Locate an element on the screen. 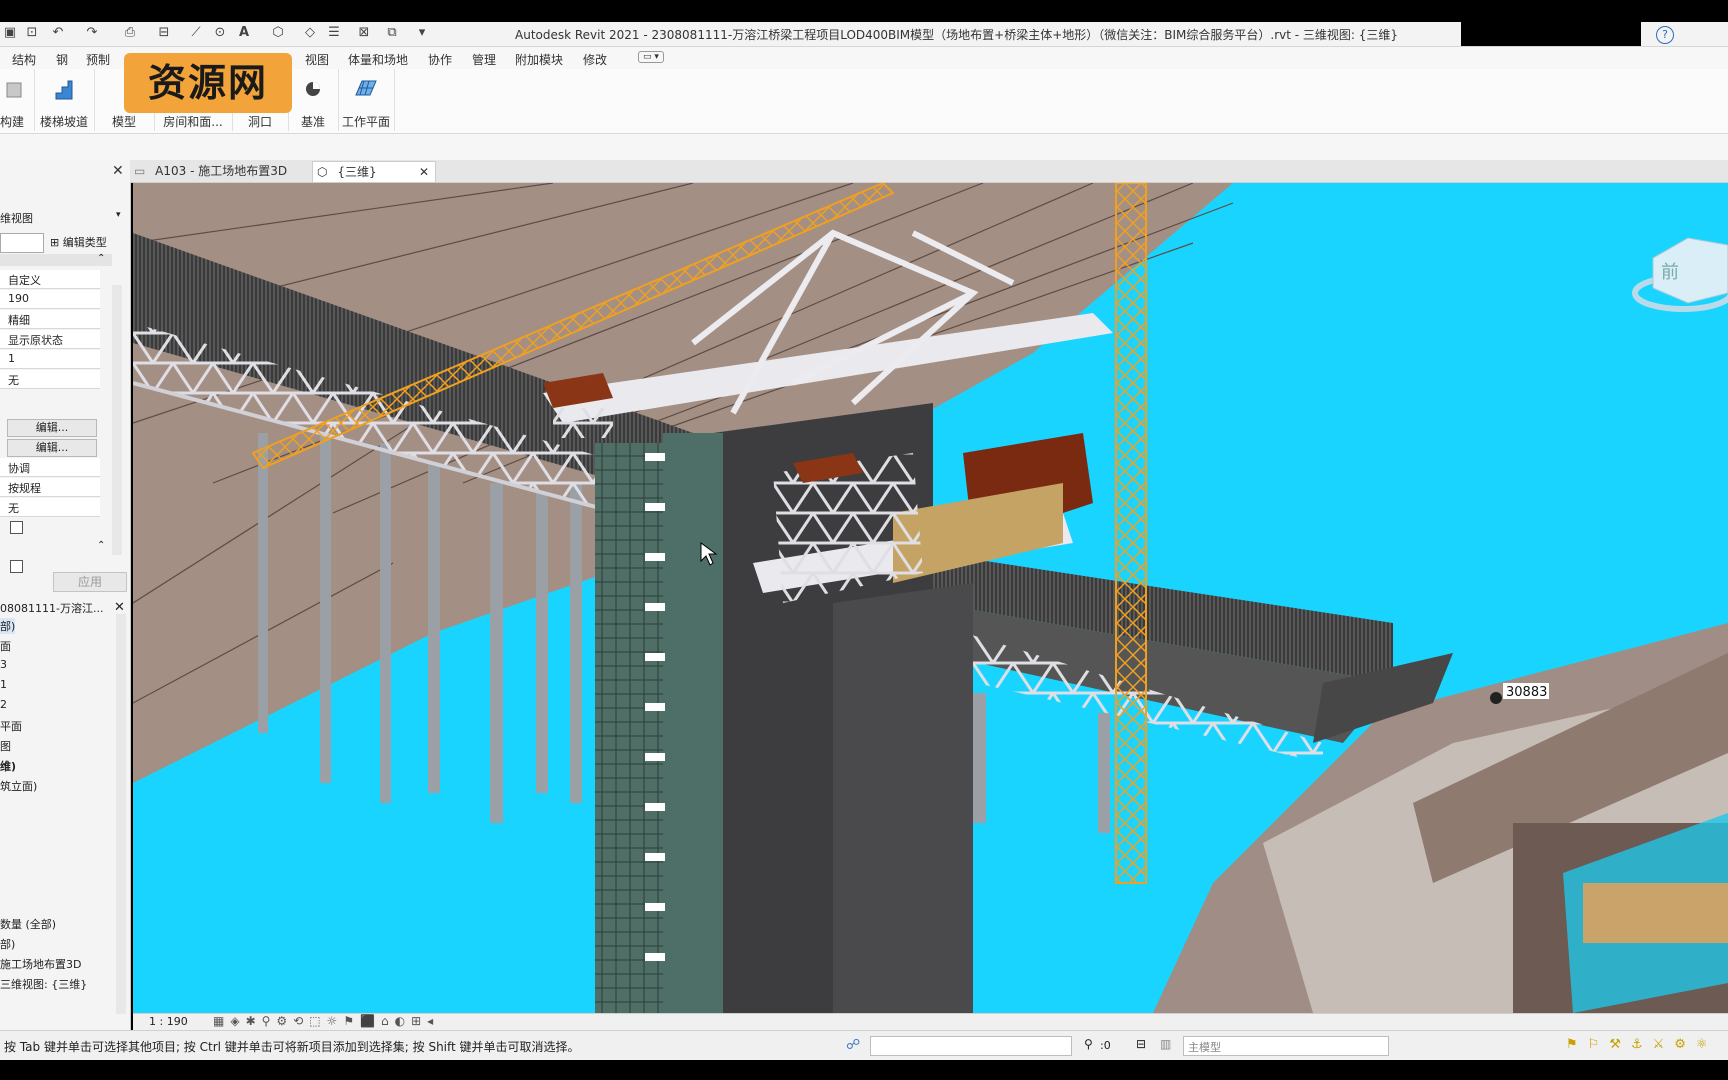 This screenshot has height=1080, width=1728. stairs-ramp-button: 楼梯坡道 is located at coordinates (64, 100).